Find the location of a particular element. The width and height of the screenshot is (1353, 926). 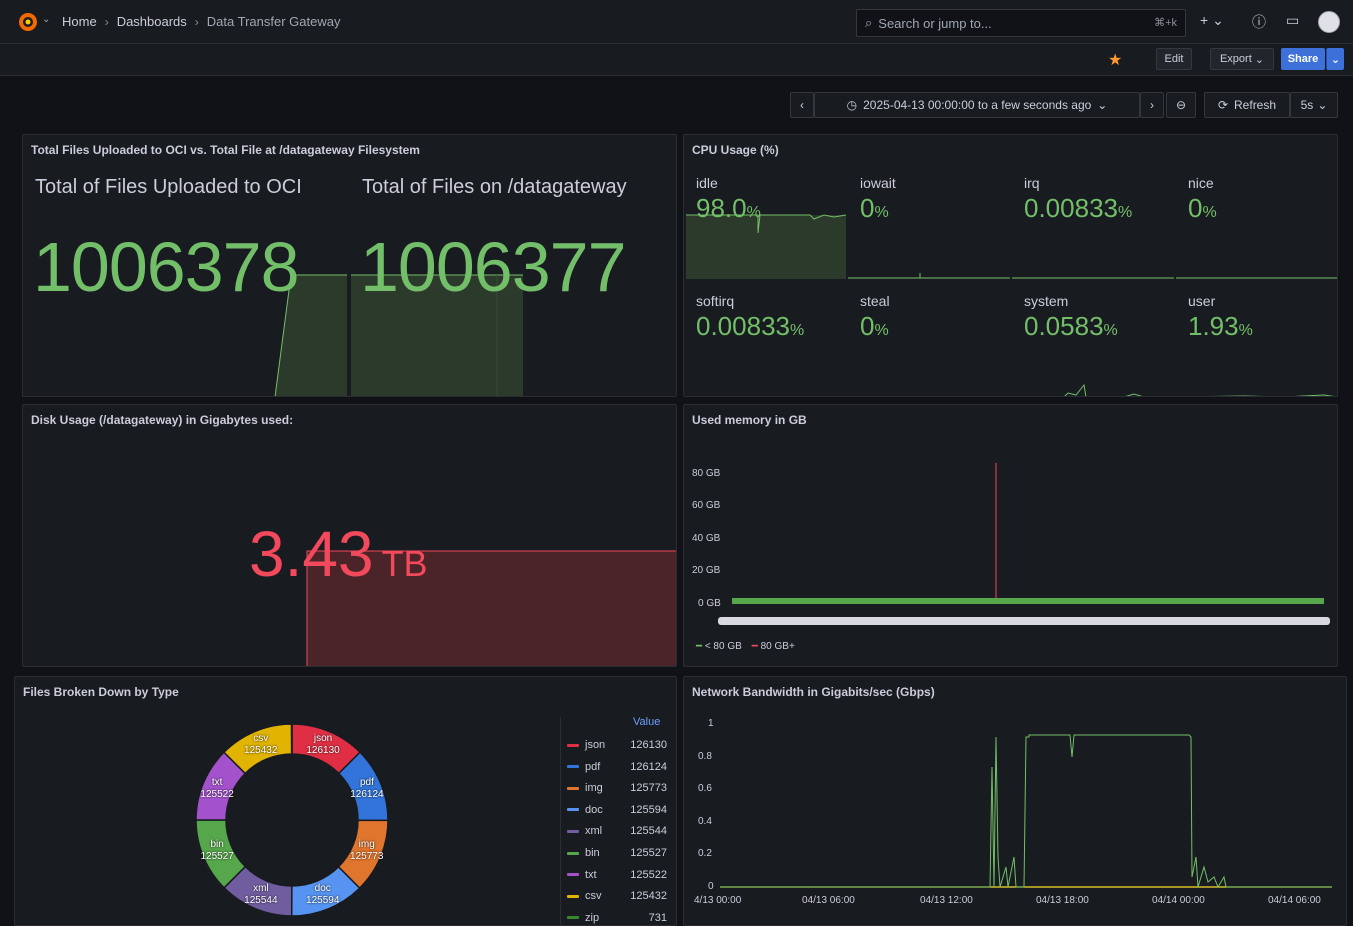

time-forward-button: › is located at coordinates (1152, 105).